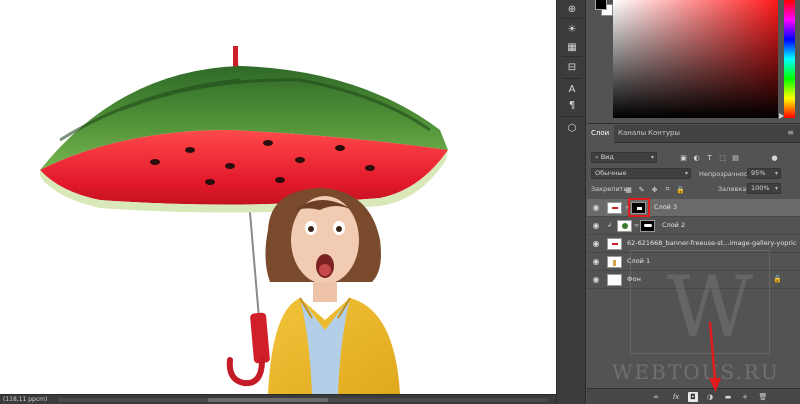  Describe the element at coordinates (763, 397) in the screenshot. I see `trash-icon: 🗑` at that location.